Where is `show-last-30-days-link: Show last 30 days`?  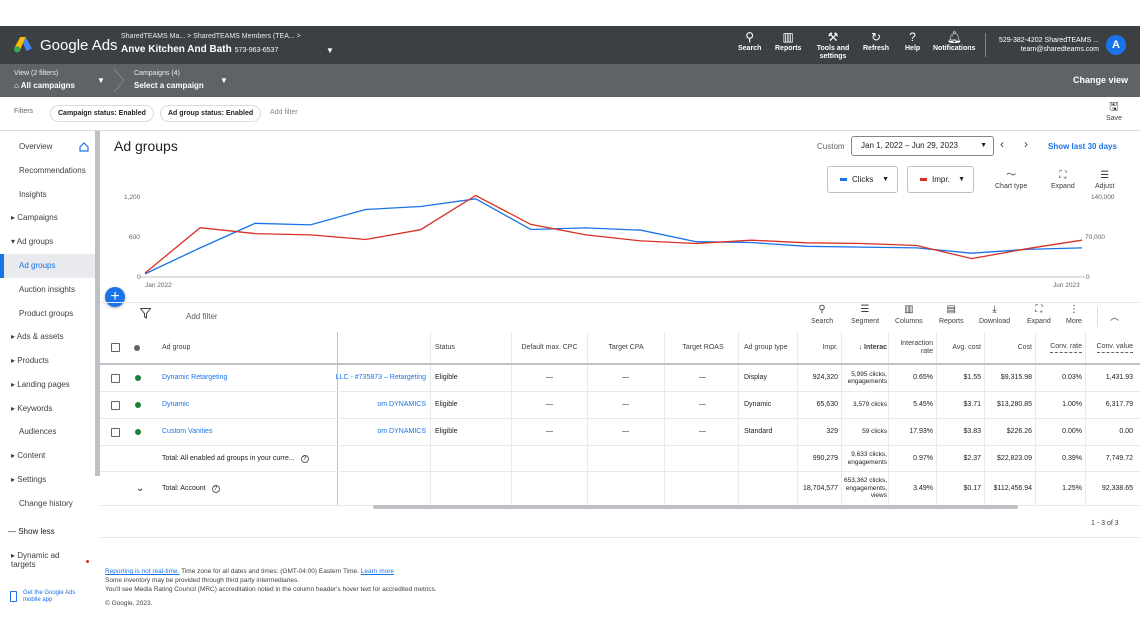
show-last-30-days-link: Show last 30 days is located at coordinates (1082, 146).